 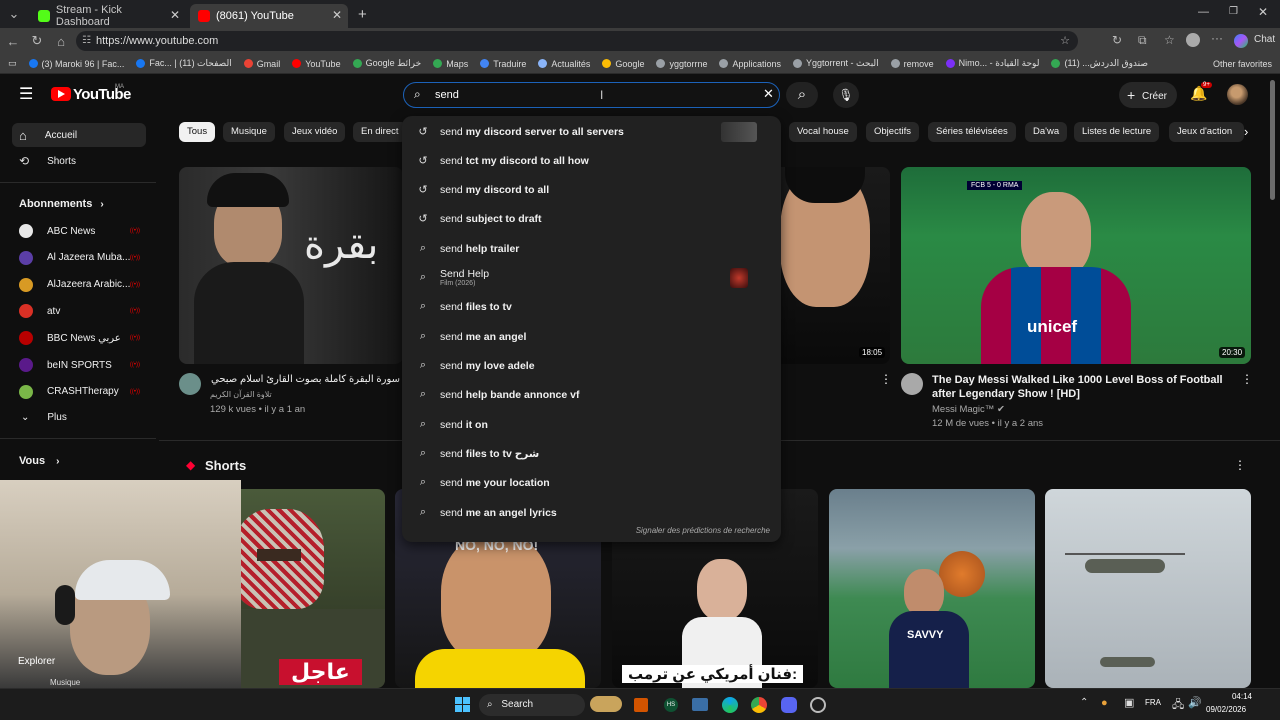 What do you see at coordinates (1246, 131) in the screenshot?
I see `chips-next-icon: ›` at bounding box center [1246, 131].